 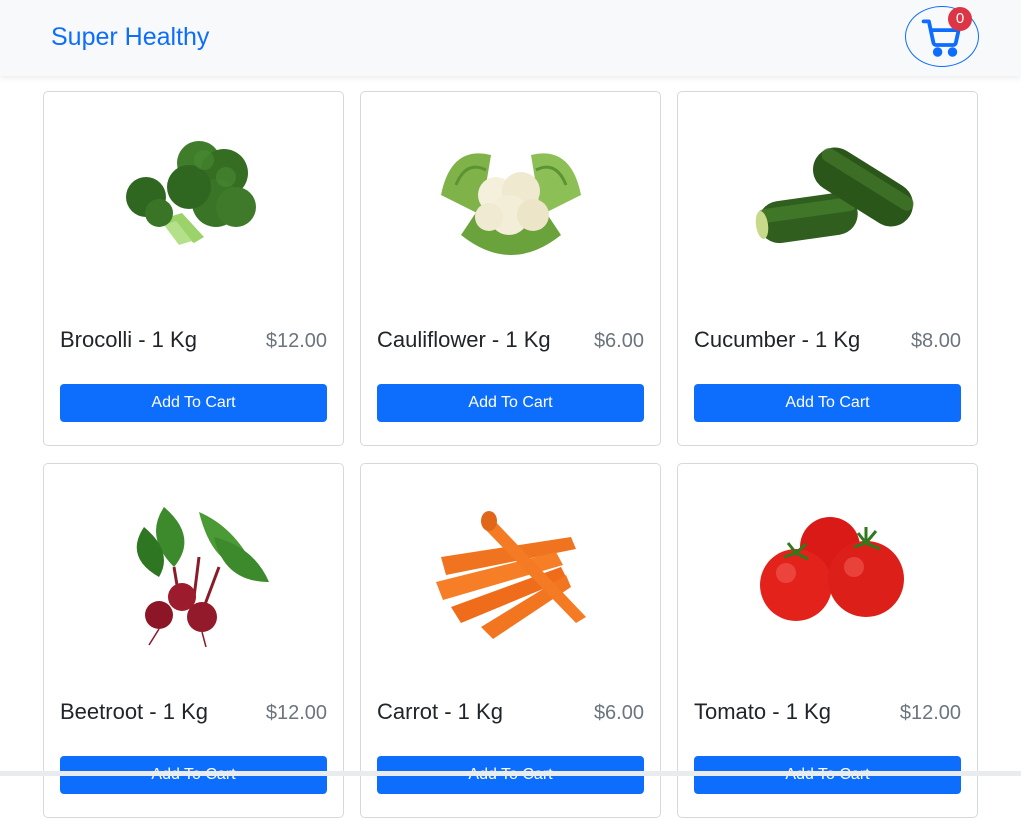 I want to click on product-name: Brocolli - 1 Kg, so click(x=128, y=339).